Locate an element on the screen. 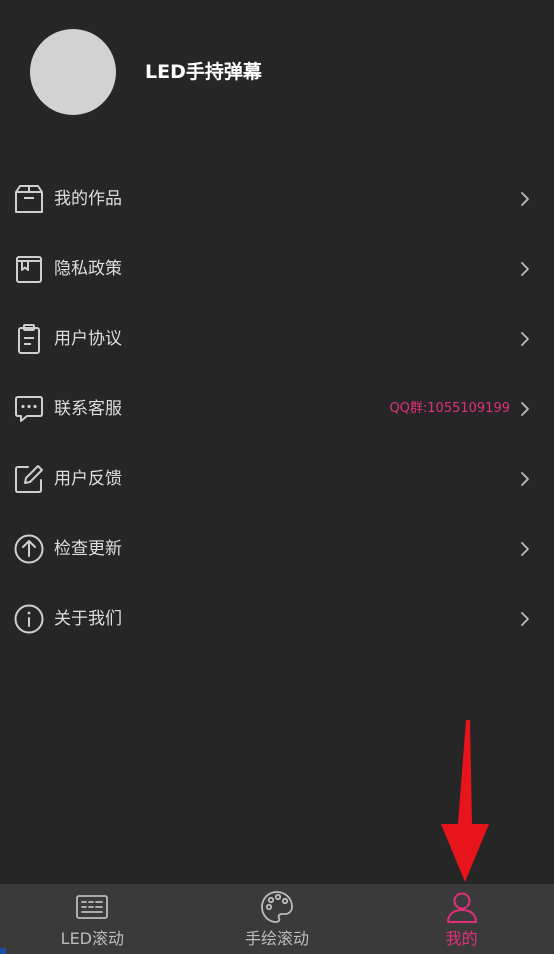 This screenshot has width=554, height=954. tab-hand-drawn-scroll: 手绘滚动 is located at coordinates (277, 919).